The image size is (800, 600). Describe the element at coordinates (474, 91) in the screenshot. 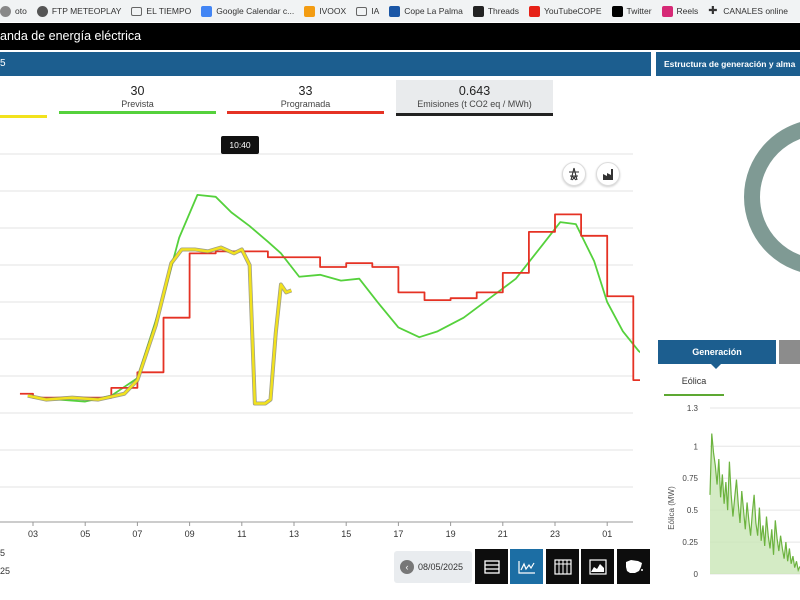

I see `metric-emisiones-value: 0.643` at that location.